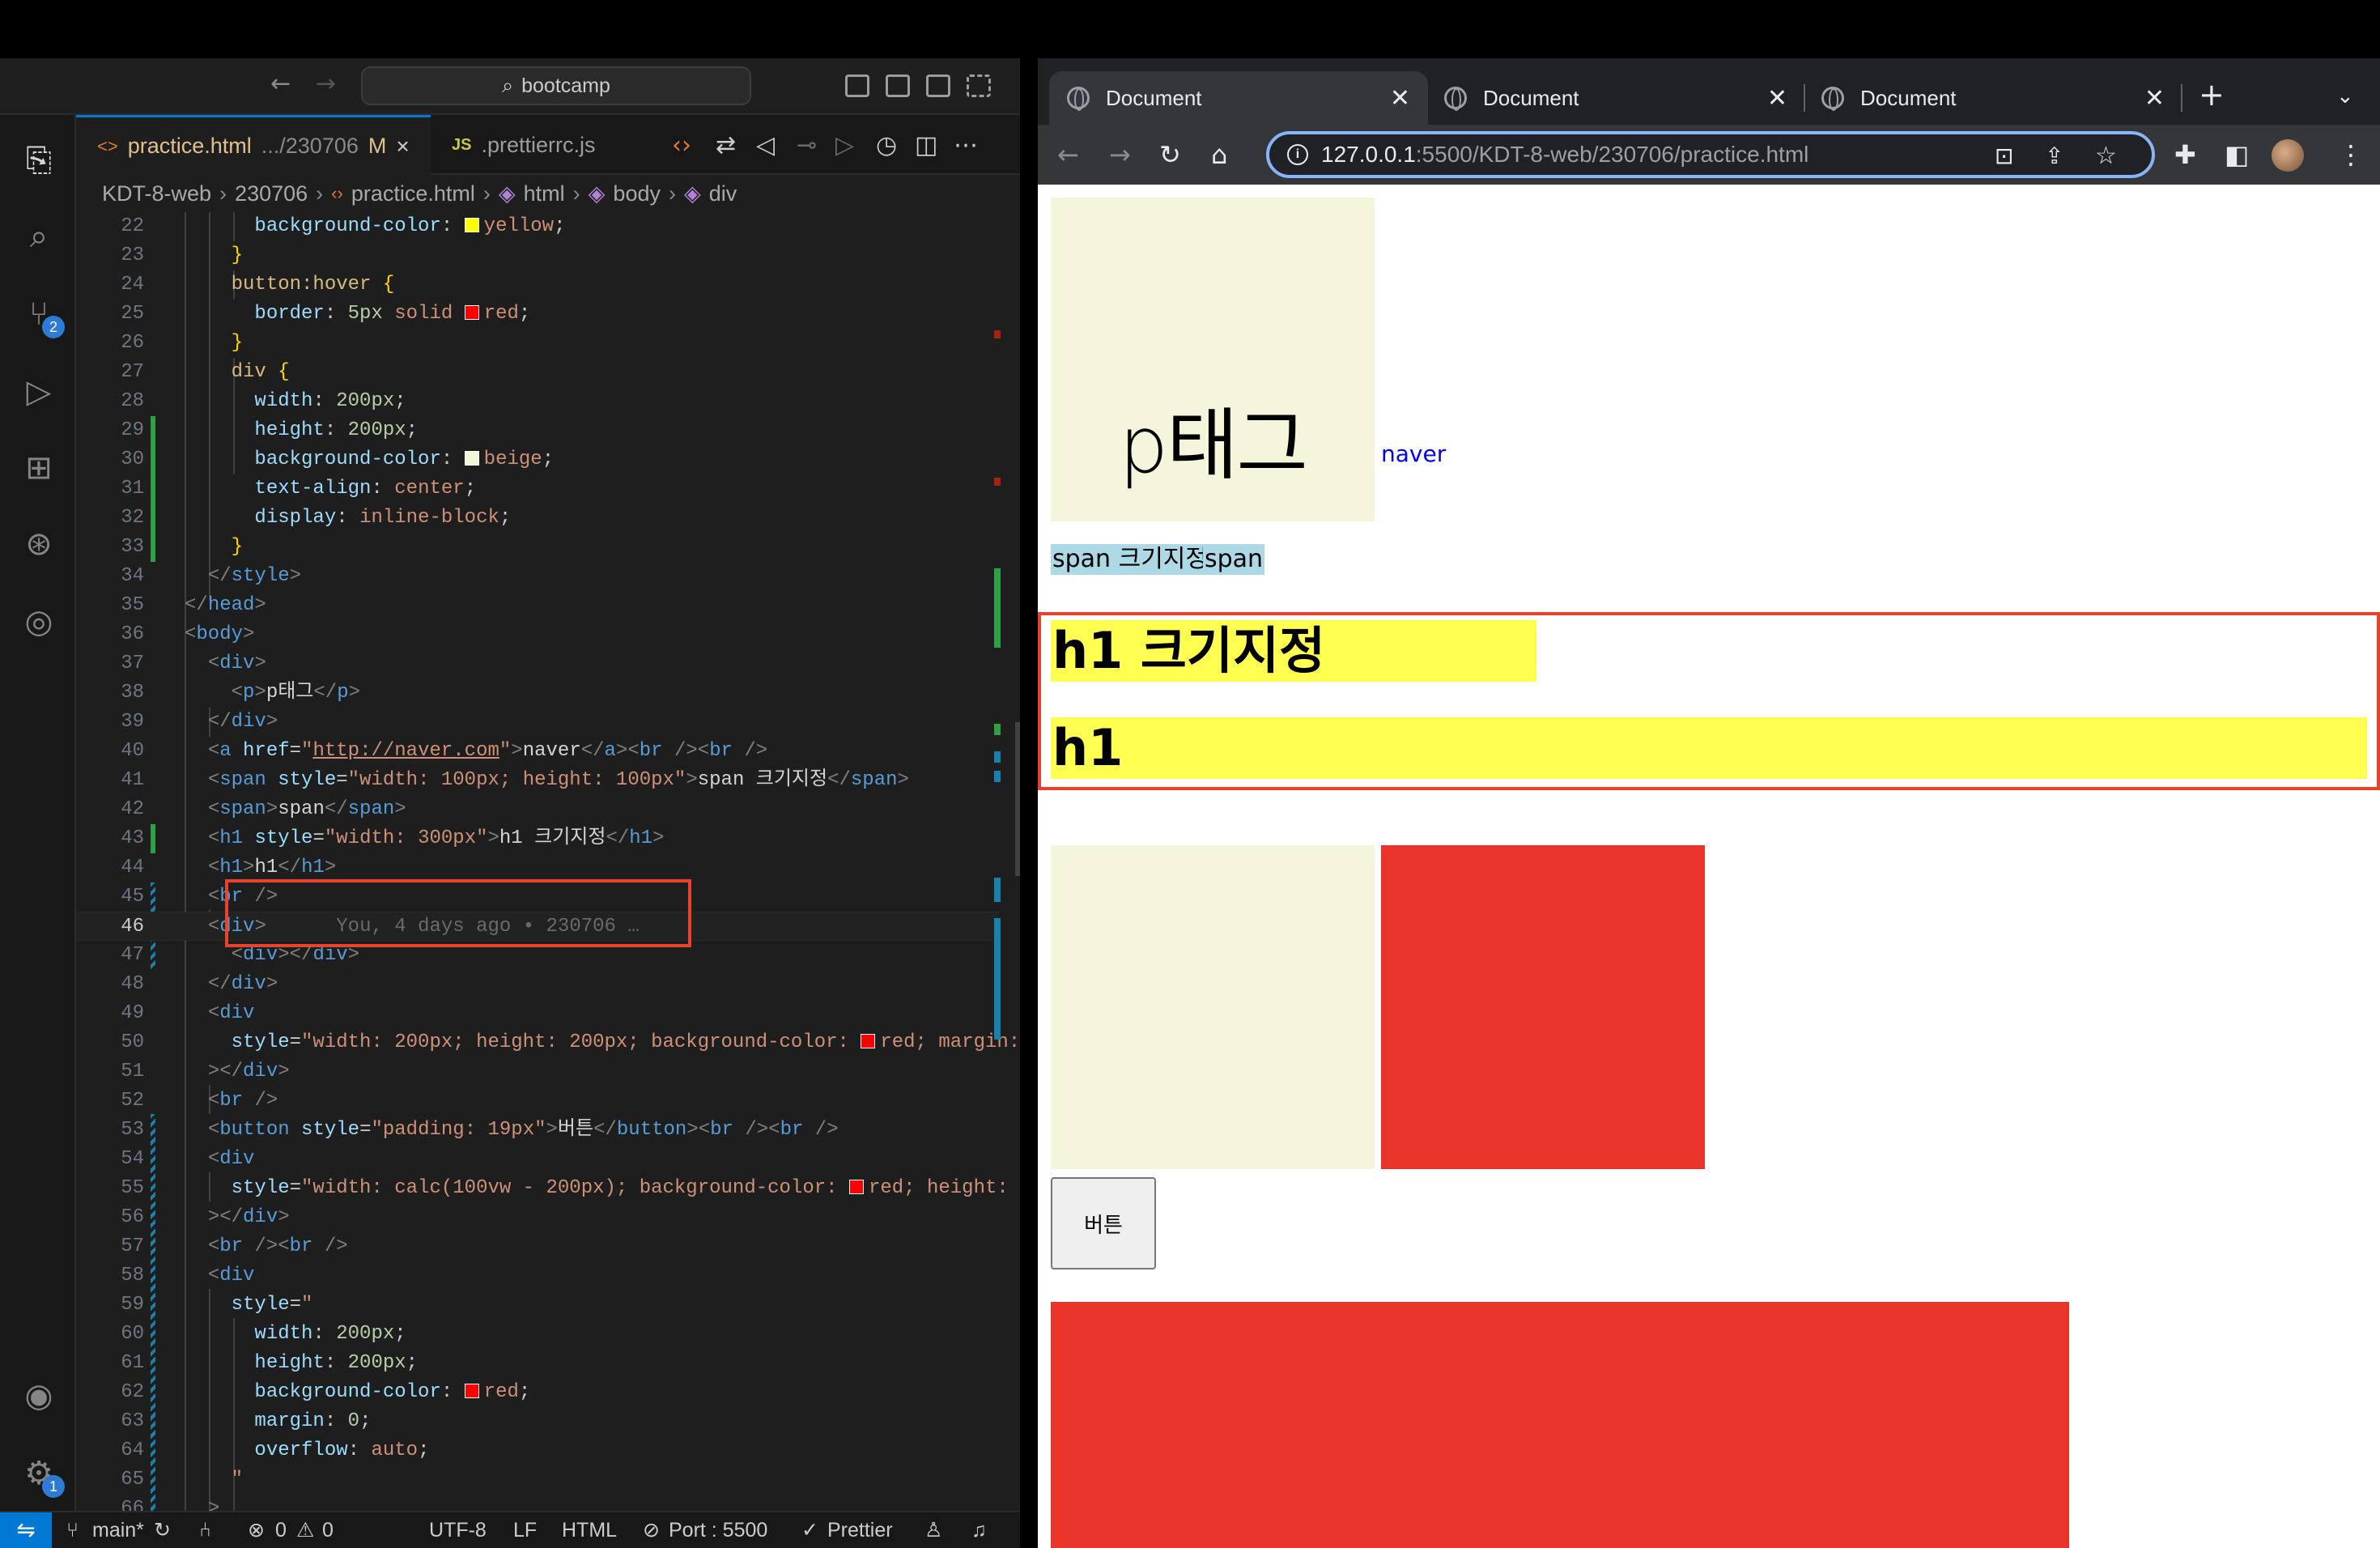 This screenshot has height=1548, width=2380. I want to click on back-arrow-icon: ←, so click(280, 84).